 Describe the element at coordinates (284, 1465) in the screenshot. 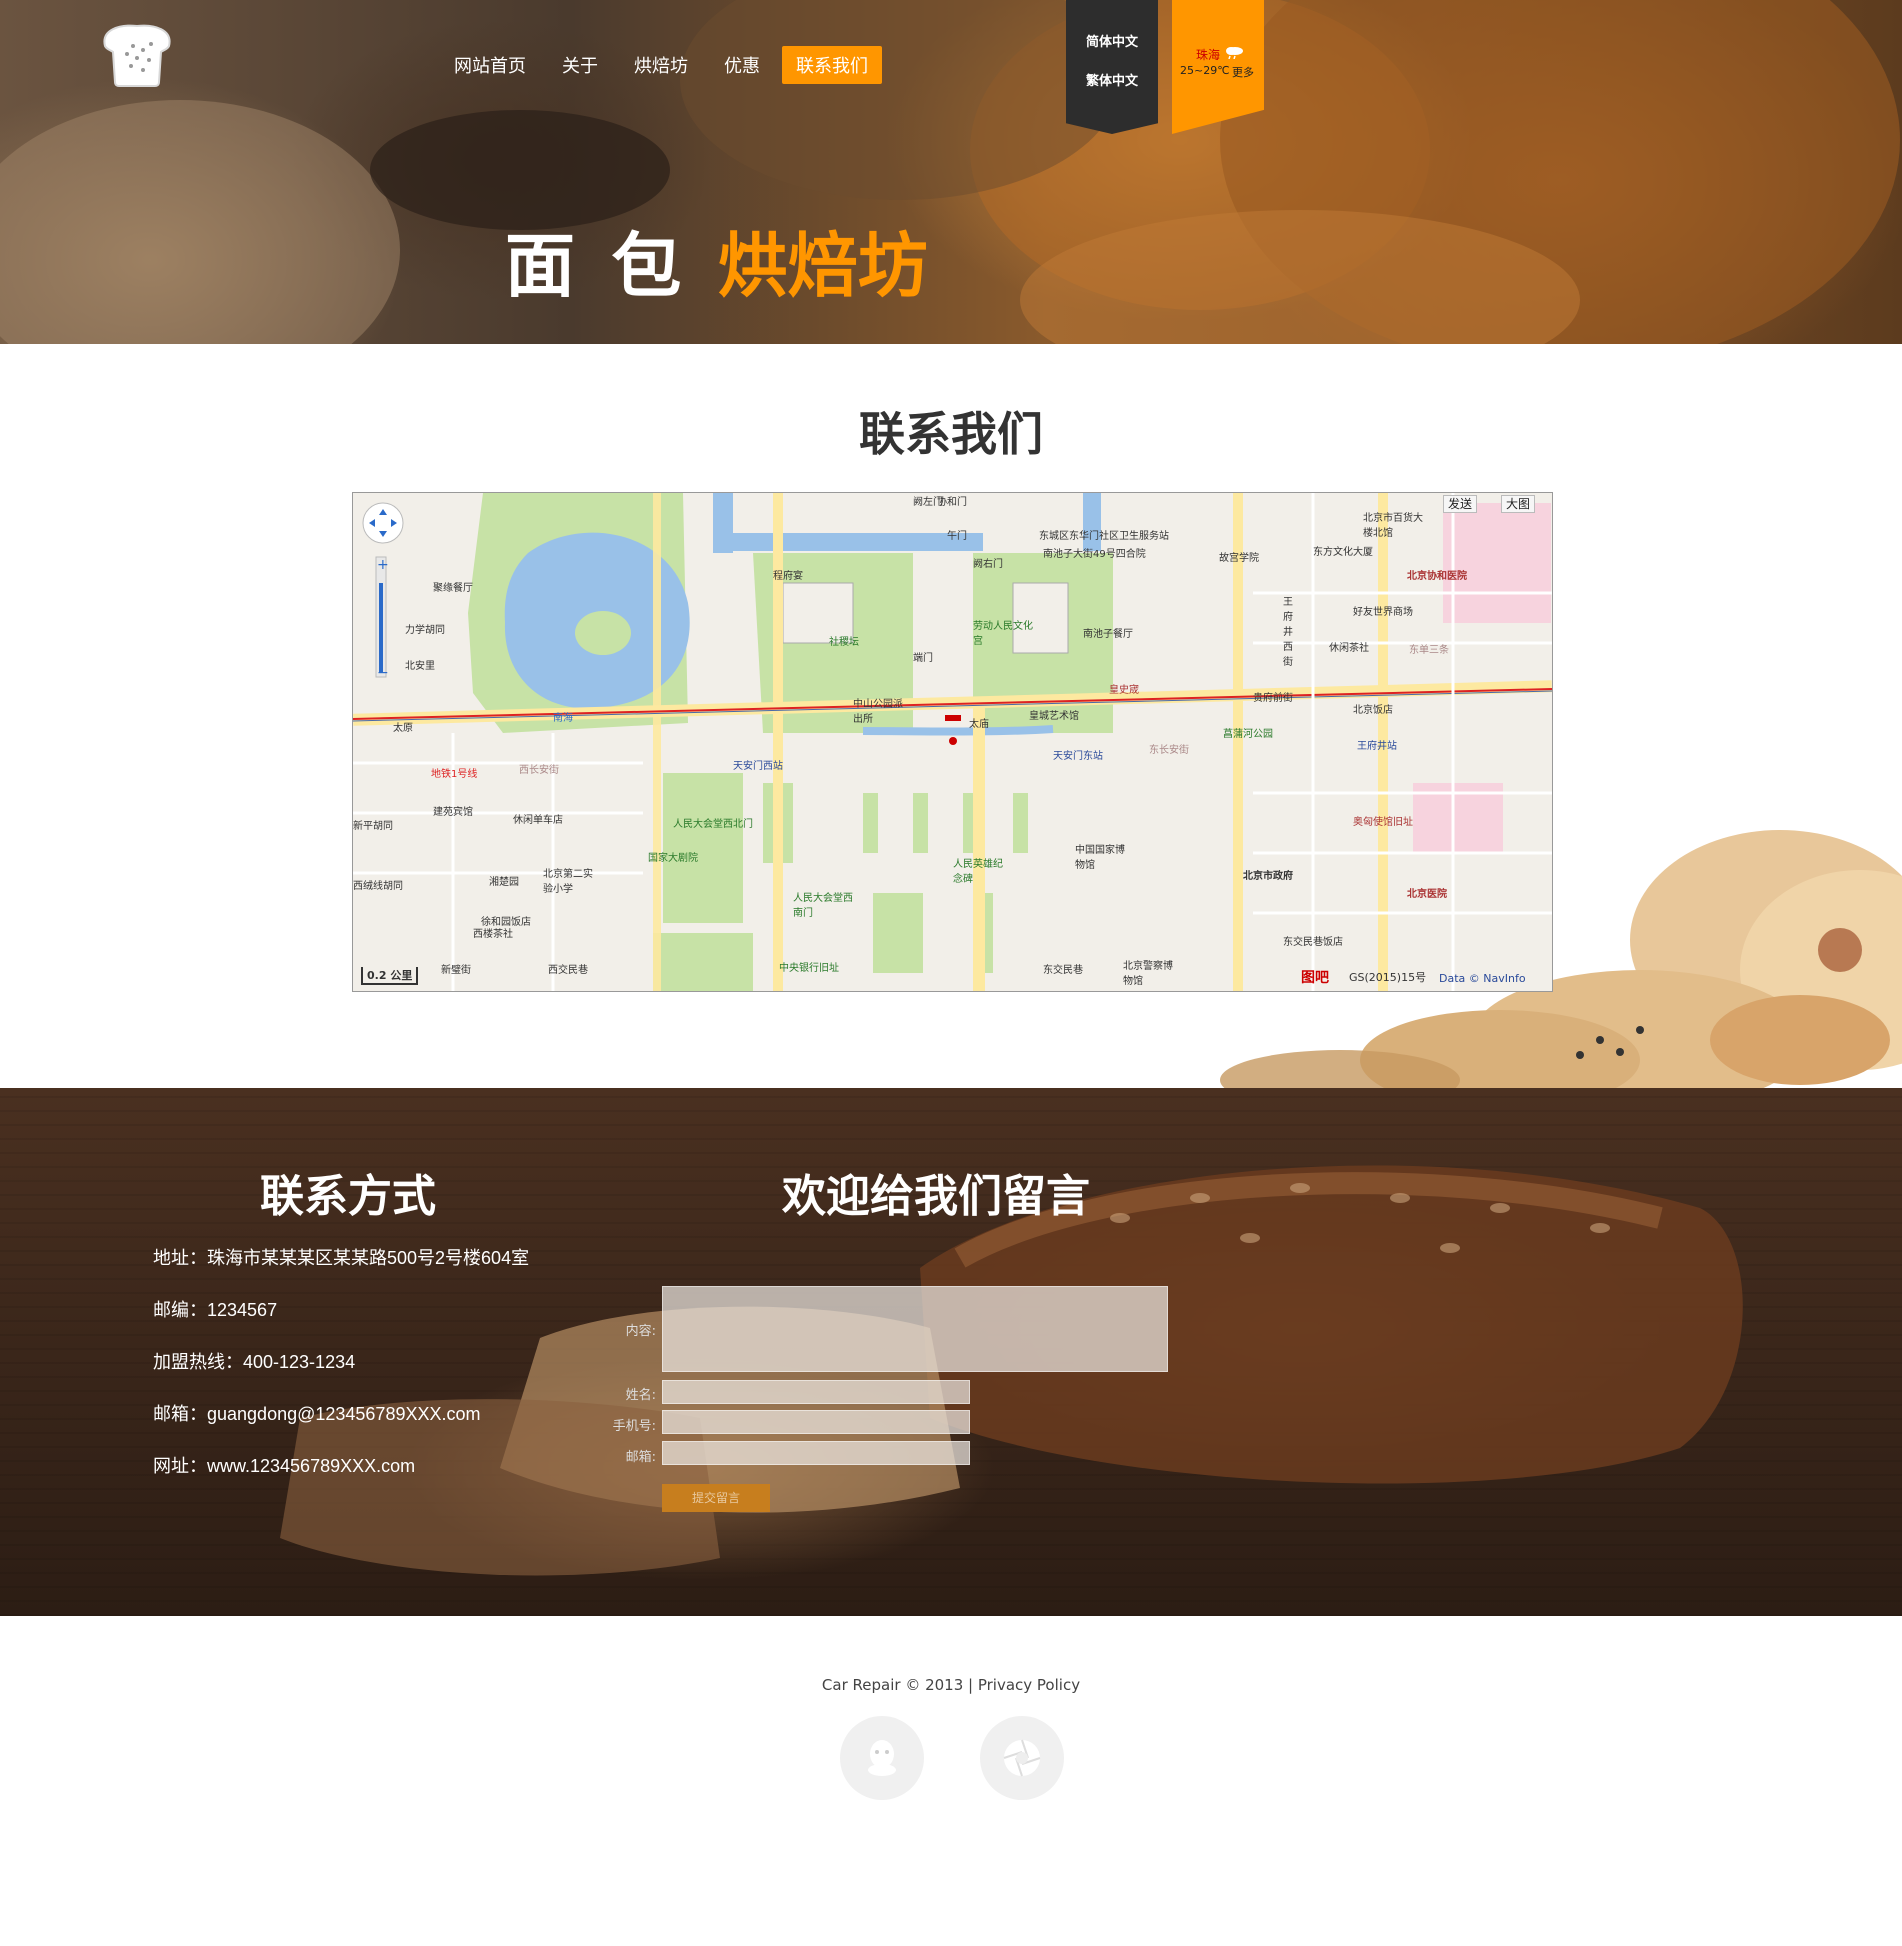

I see `contact-website: 网址：www.123456789XXX.com` at that location.